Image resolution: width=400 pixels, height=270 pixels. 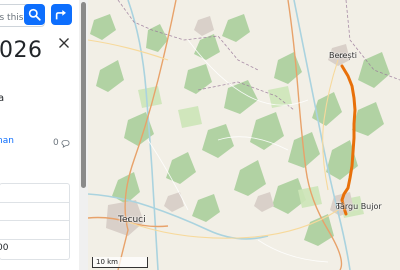 What do you see at coordinates (120, 262) in the screenshot?
I see `map-scale-bar: 10 km` at bounding box center [120, 262].